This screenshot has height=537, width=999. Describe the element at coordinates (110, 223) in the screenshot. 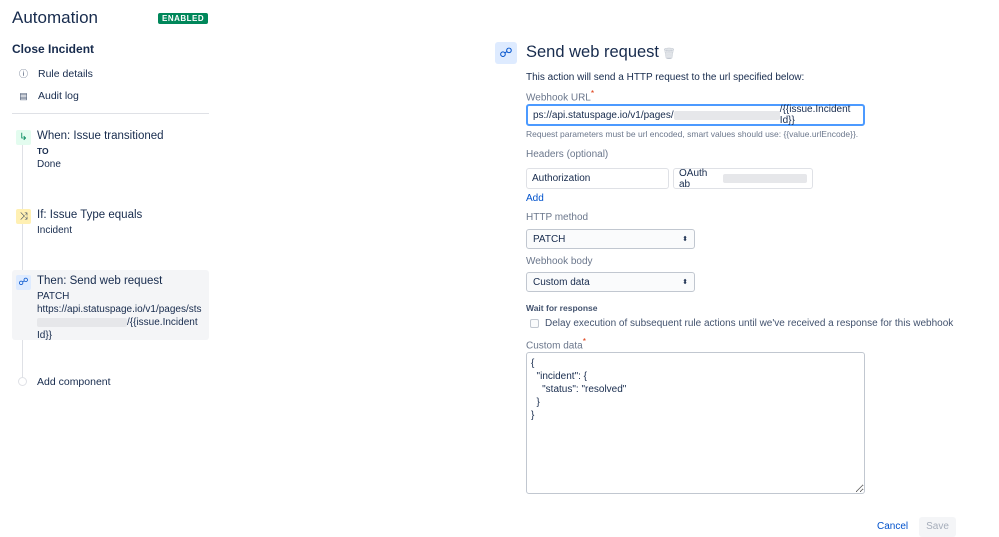

I see `step-condition: ⤨ If: Issue Type equals Incident` at that location.